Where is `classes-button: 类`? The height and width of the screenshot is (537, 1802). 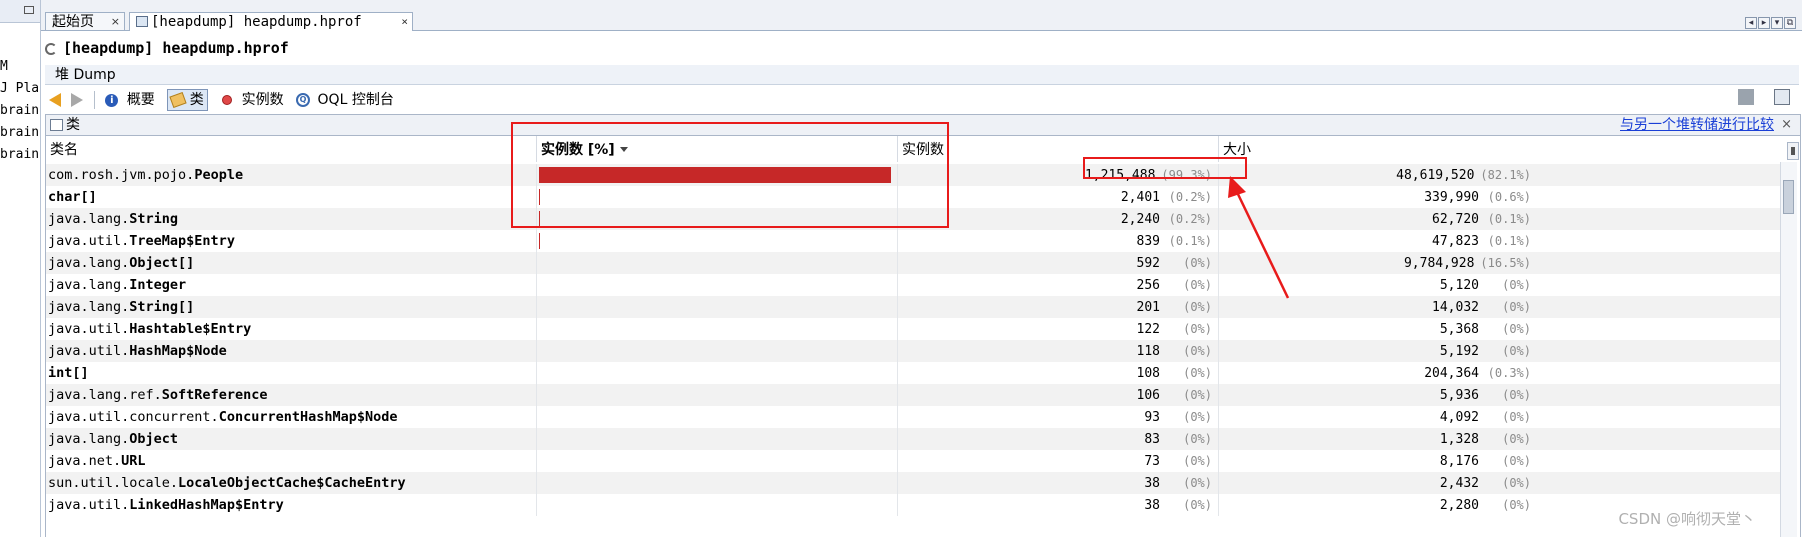 classes-button: 类 is located at coordinates (187, 100).